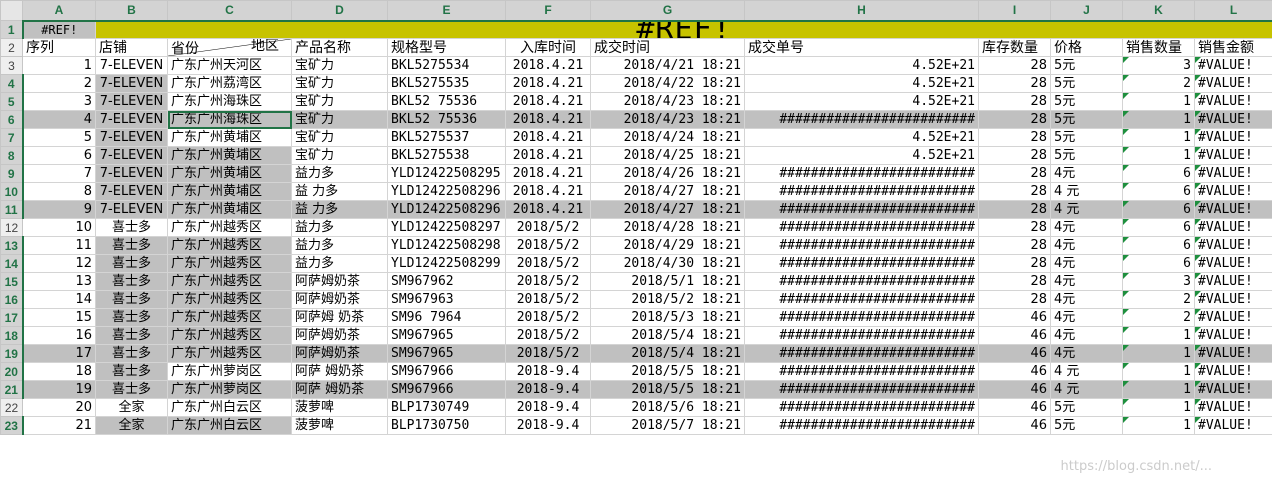 This screenshot has width=1272, height=488. I want to click on cell-deal-time: 2018/4/28 18:21, so click(667, 227).